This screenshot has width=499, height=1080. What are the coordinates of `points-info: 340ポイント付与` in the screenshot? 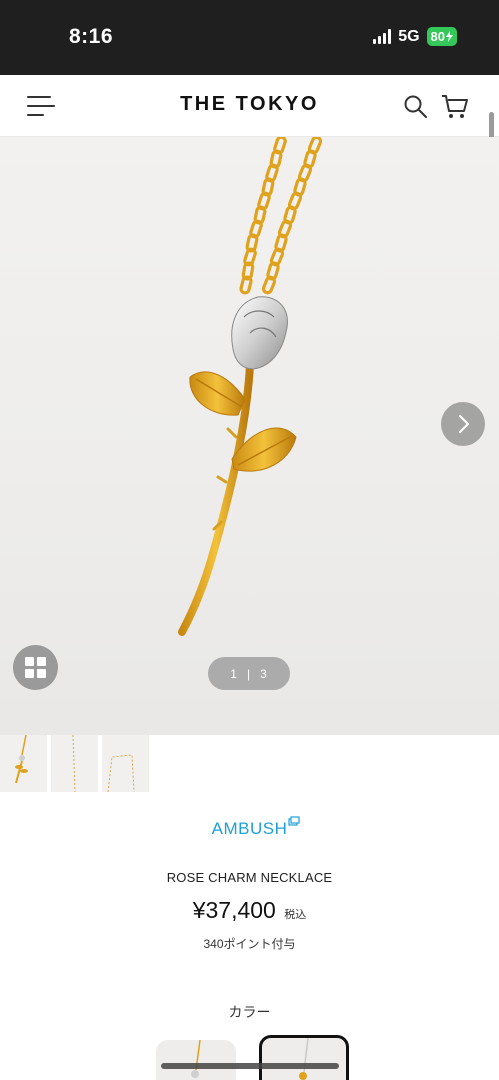 It's located at (249, 944).